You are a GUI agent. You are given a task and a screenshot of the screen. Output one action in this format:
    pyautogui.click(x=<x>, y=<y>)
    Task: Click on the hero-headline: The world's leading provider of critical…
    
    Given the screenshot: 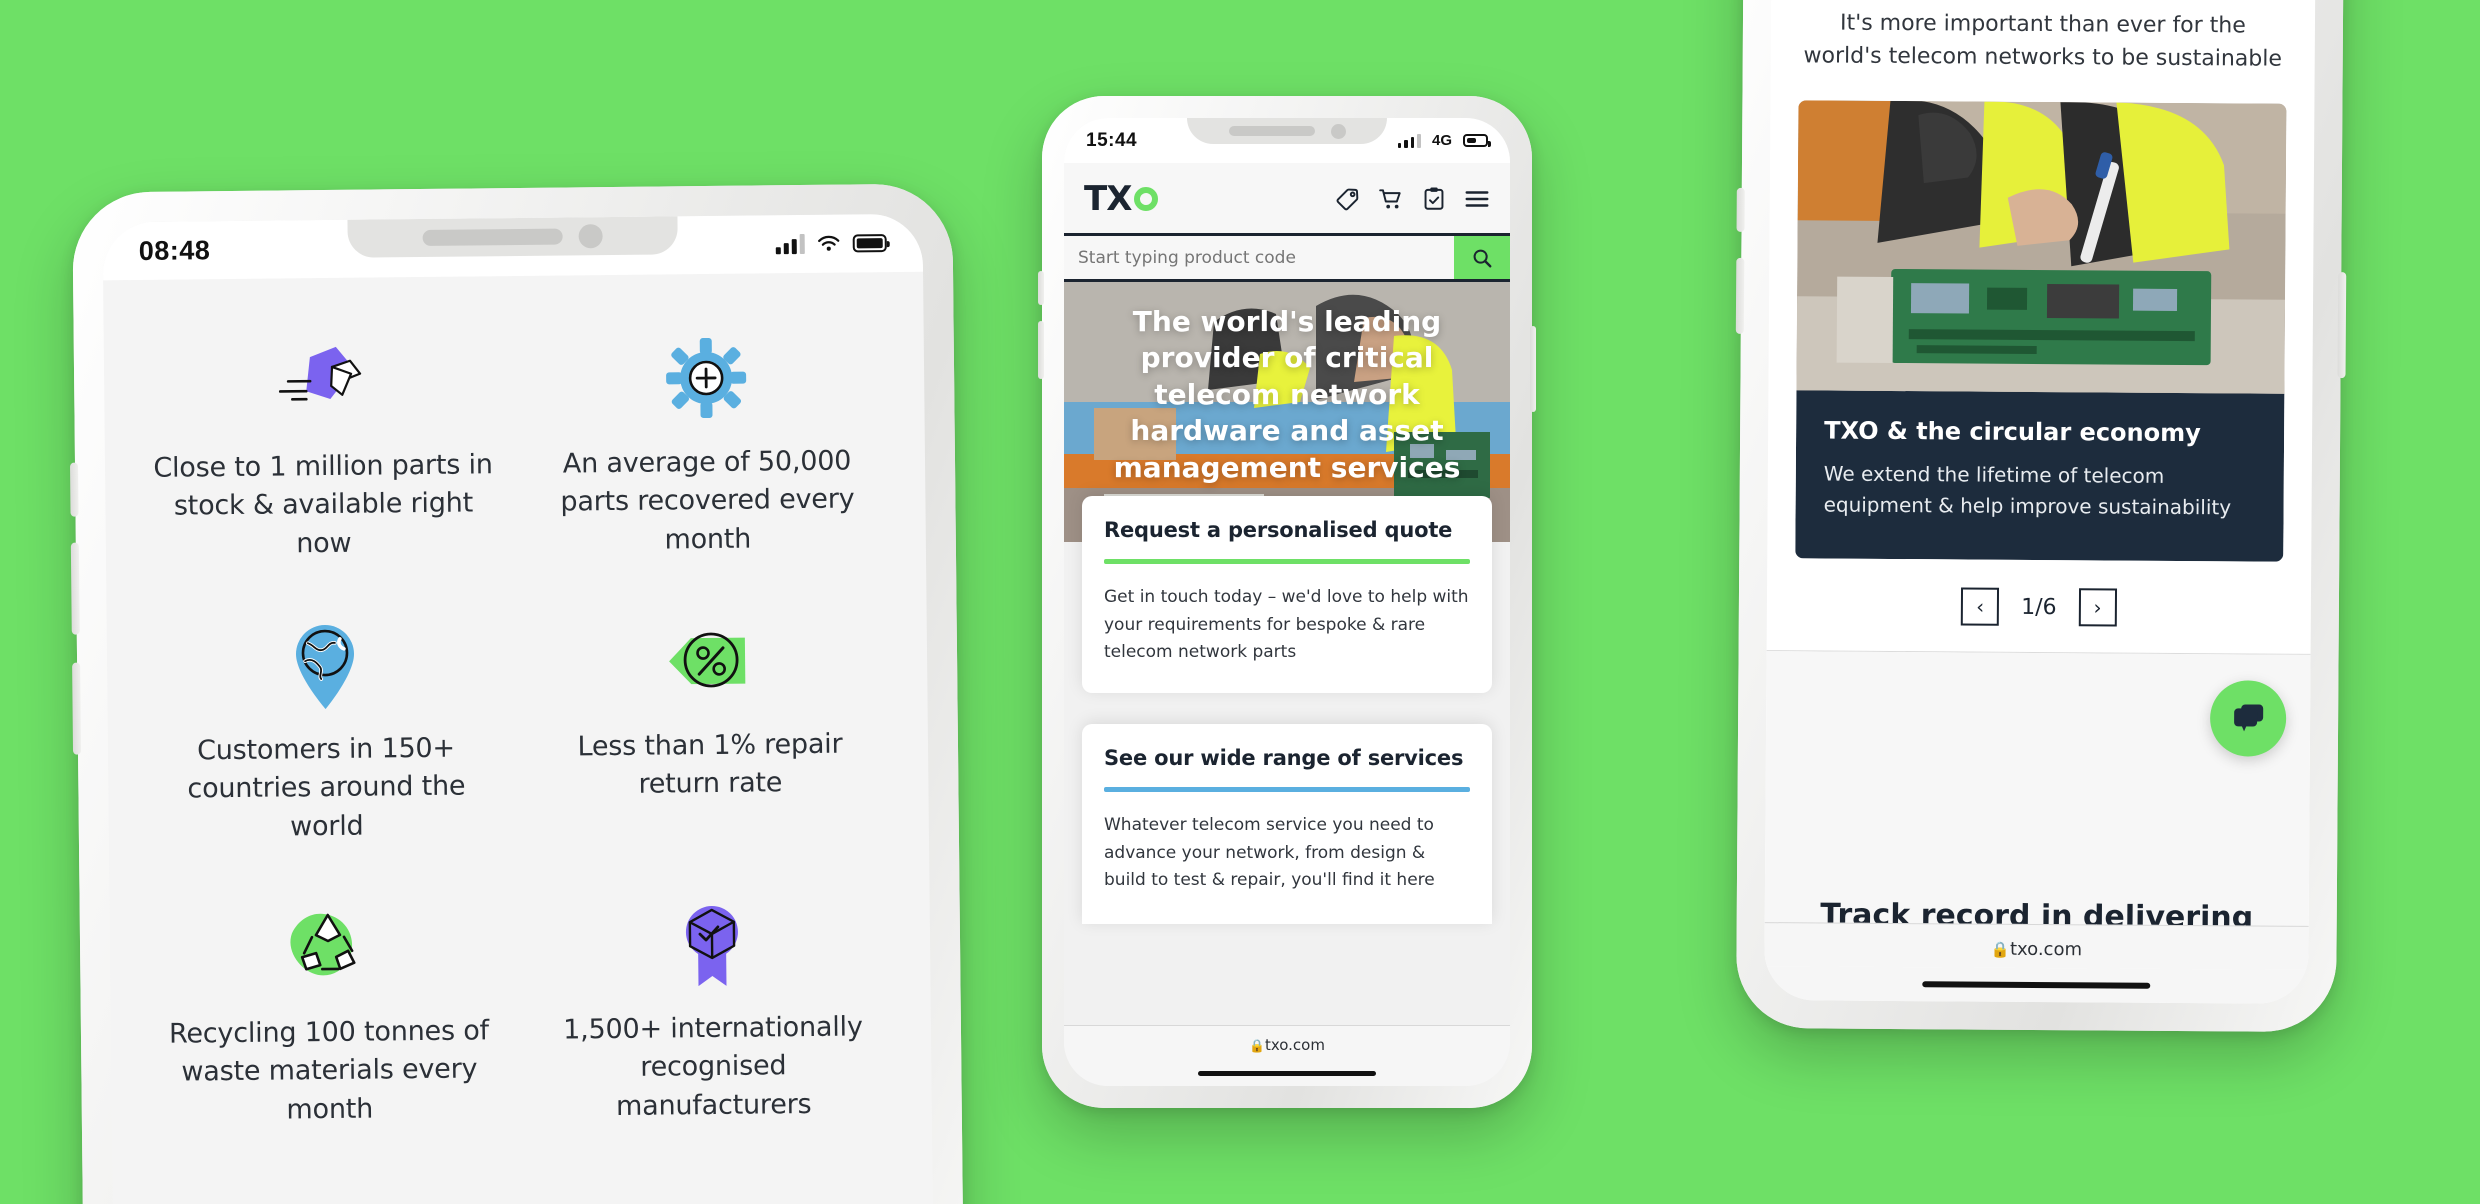 What is the action you would take?
    pyautogui.click(x=1287, y=394)
    